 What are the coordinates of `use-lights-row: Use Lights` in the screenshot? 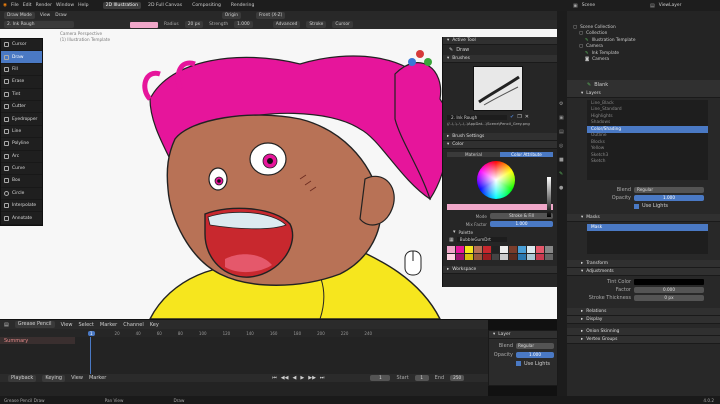 It's located at (643, 206).